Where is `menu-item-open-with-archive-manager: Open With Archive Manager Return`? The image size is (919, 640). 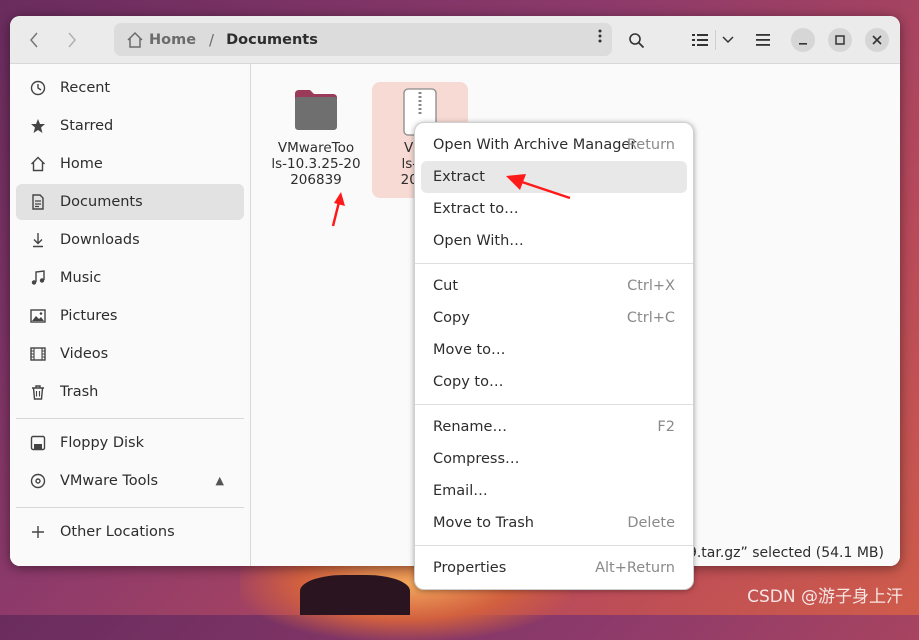
menu-item-open-with-archive-manager: Open With Archive Manager Return is located at coordinates (554, 145).